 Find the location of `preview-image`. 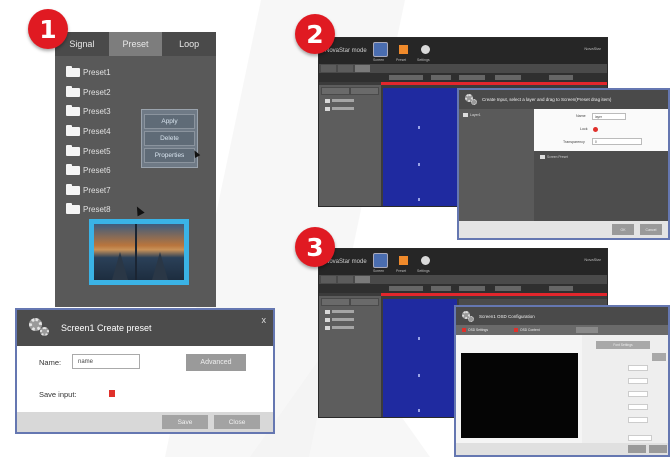

preview-image is located at coordinates (139, 252).